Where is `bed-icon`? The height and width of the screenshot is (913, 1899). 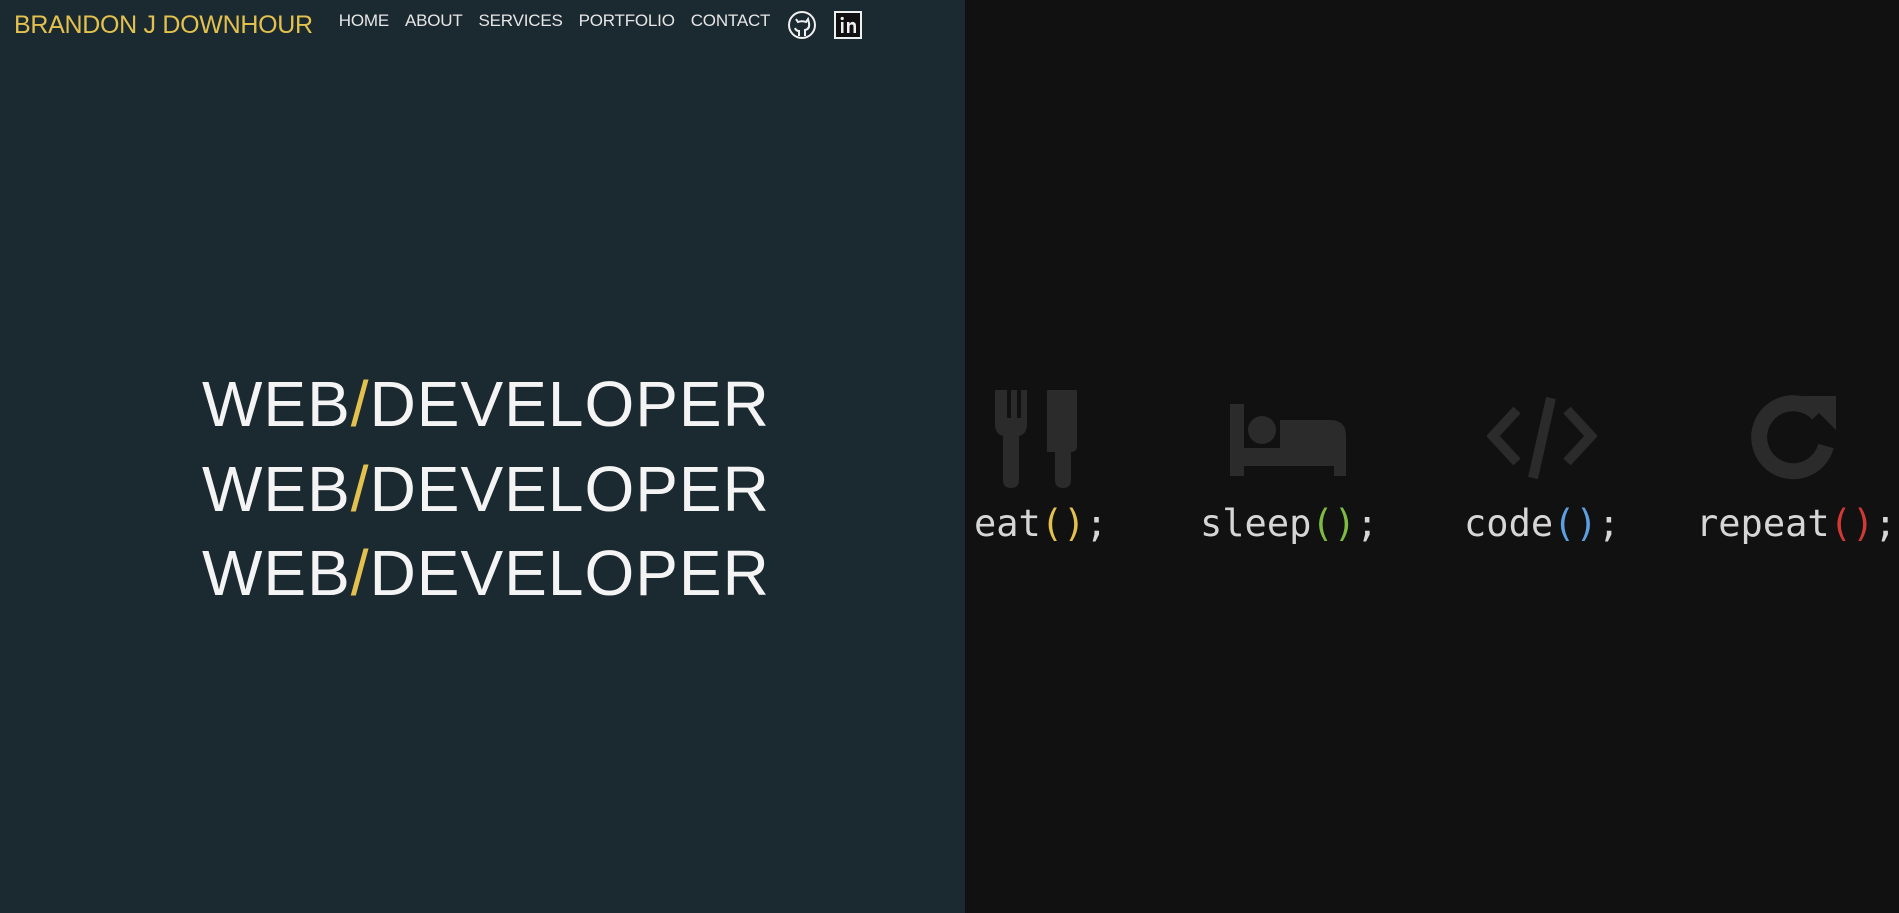 bed-icon is located at coordinates (1288, 440).